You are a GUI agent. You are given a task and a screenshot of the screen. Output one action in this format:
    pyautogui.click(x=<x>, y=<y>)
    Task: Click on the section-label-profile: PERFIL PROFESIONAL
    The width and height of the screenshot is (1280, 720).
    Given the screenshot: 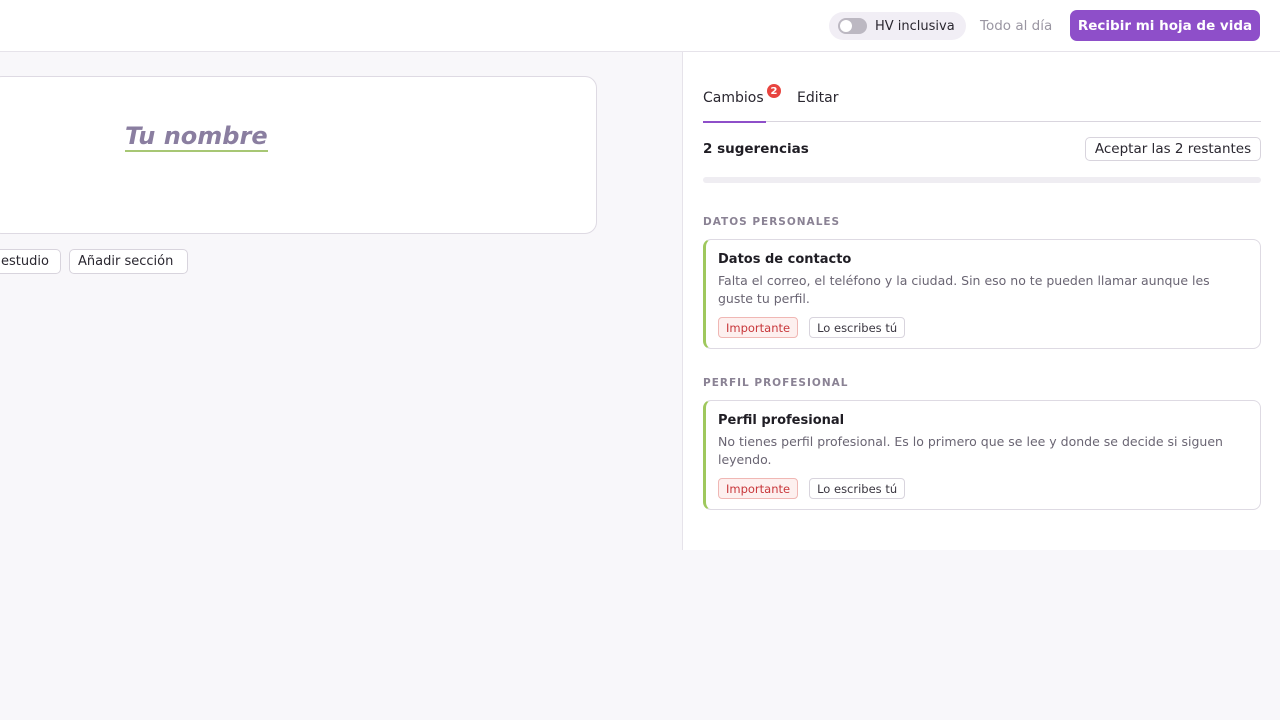 What is the action you would take?
    pyautogui.click(x=776, y=383)
    